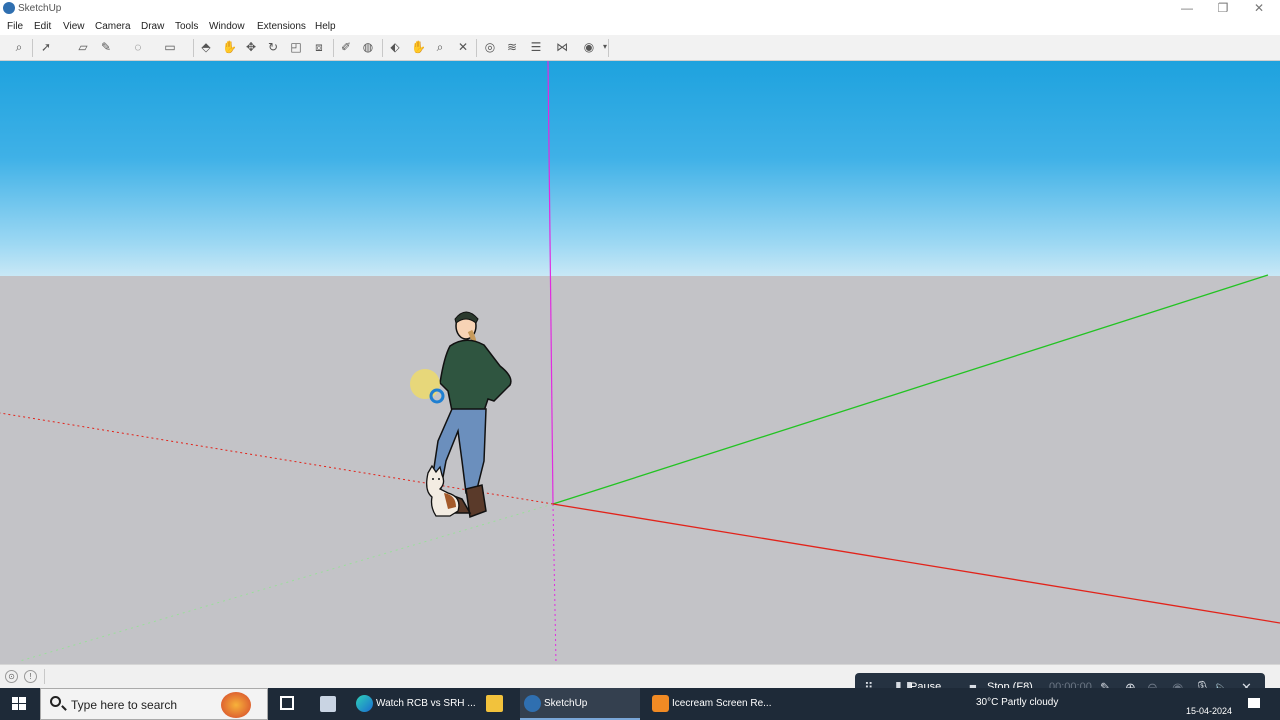  What do you see at coordinates (286, 582) in the screenshot?
I see `green-axis-hidden-line` at bounding box center [286, 582].